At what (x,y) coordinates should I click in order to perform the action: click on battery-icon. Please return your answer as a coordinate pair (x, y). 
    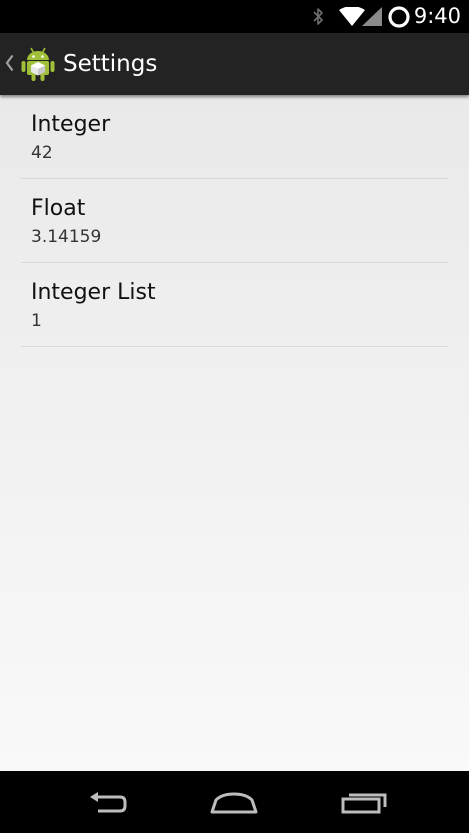
    Looking at the image, I should click on (399, 19).